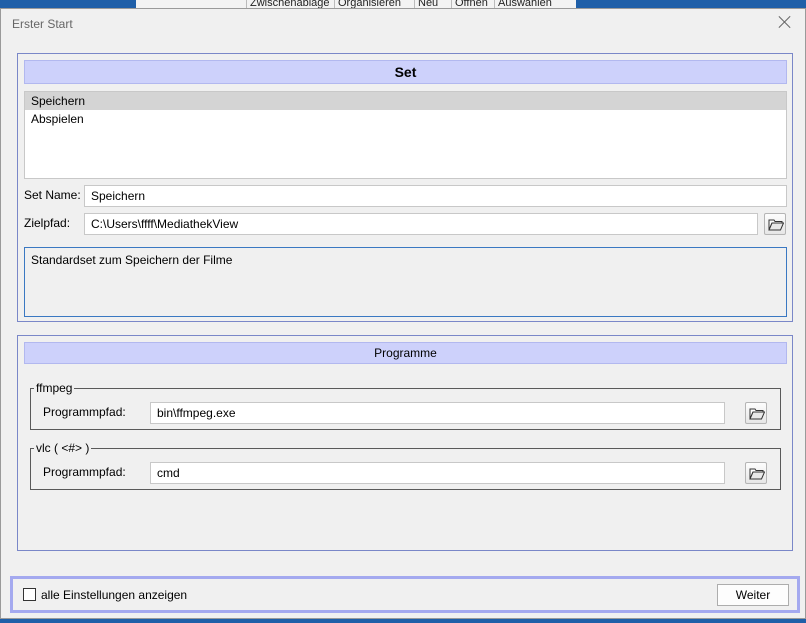 The width and height of the screenshot is (806, 623). I want to click on group-title-vlc: vlc ( <#> ), so click(63, 448).